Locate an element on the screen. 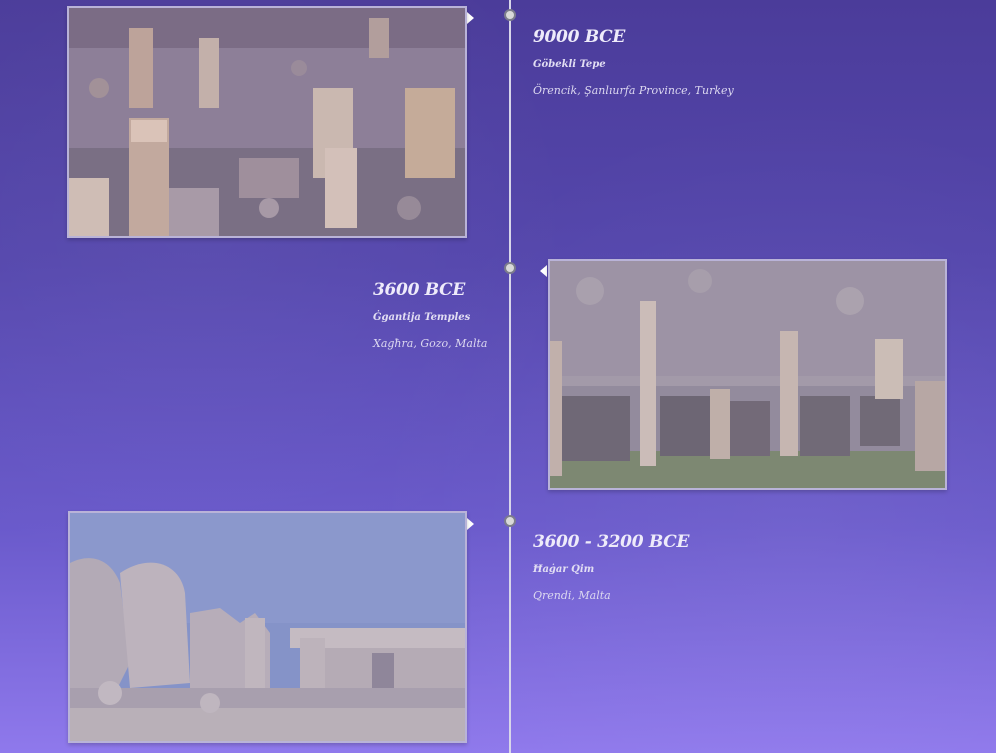 Image resolution: width=996 pixels, height=753 pixels. entry-year: 3600 BCE is located at coordinates (419, 290).